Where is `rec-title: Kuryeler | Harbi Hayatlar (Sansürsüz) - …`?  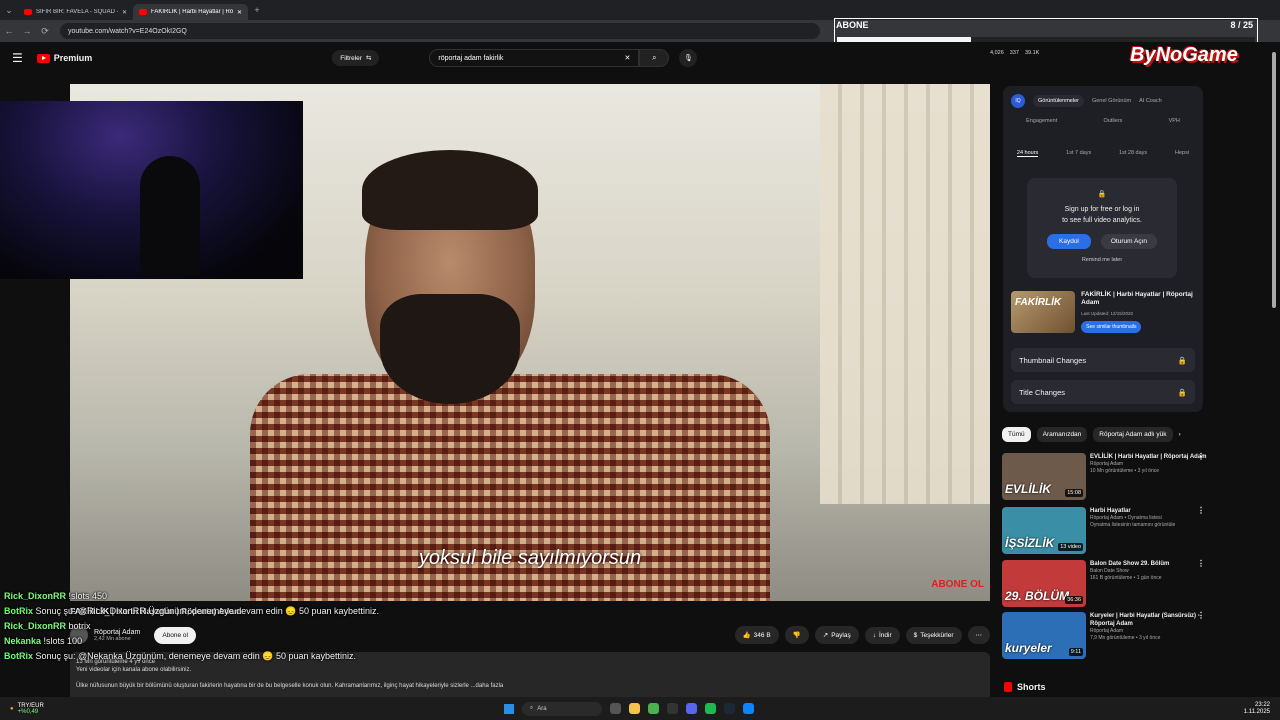 rec-title: Kuryeler | Harbi Hayatlar (Sansürsüz) - … is located at coordinates (1145, 620).